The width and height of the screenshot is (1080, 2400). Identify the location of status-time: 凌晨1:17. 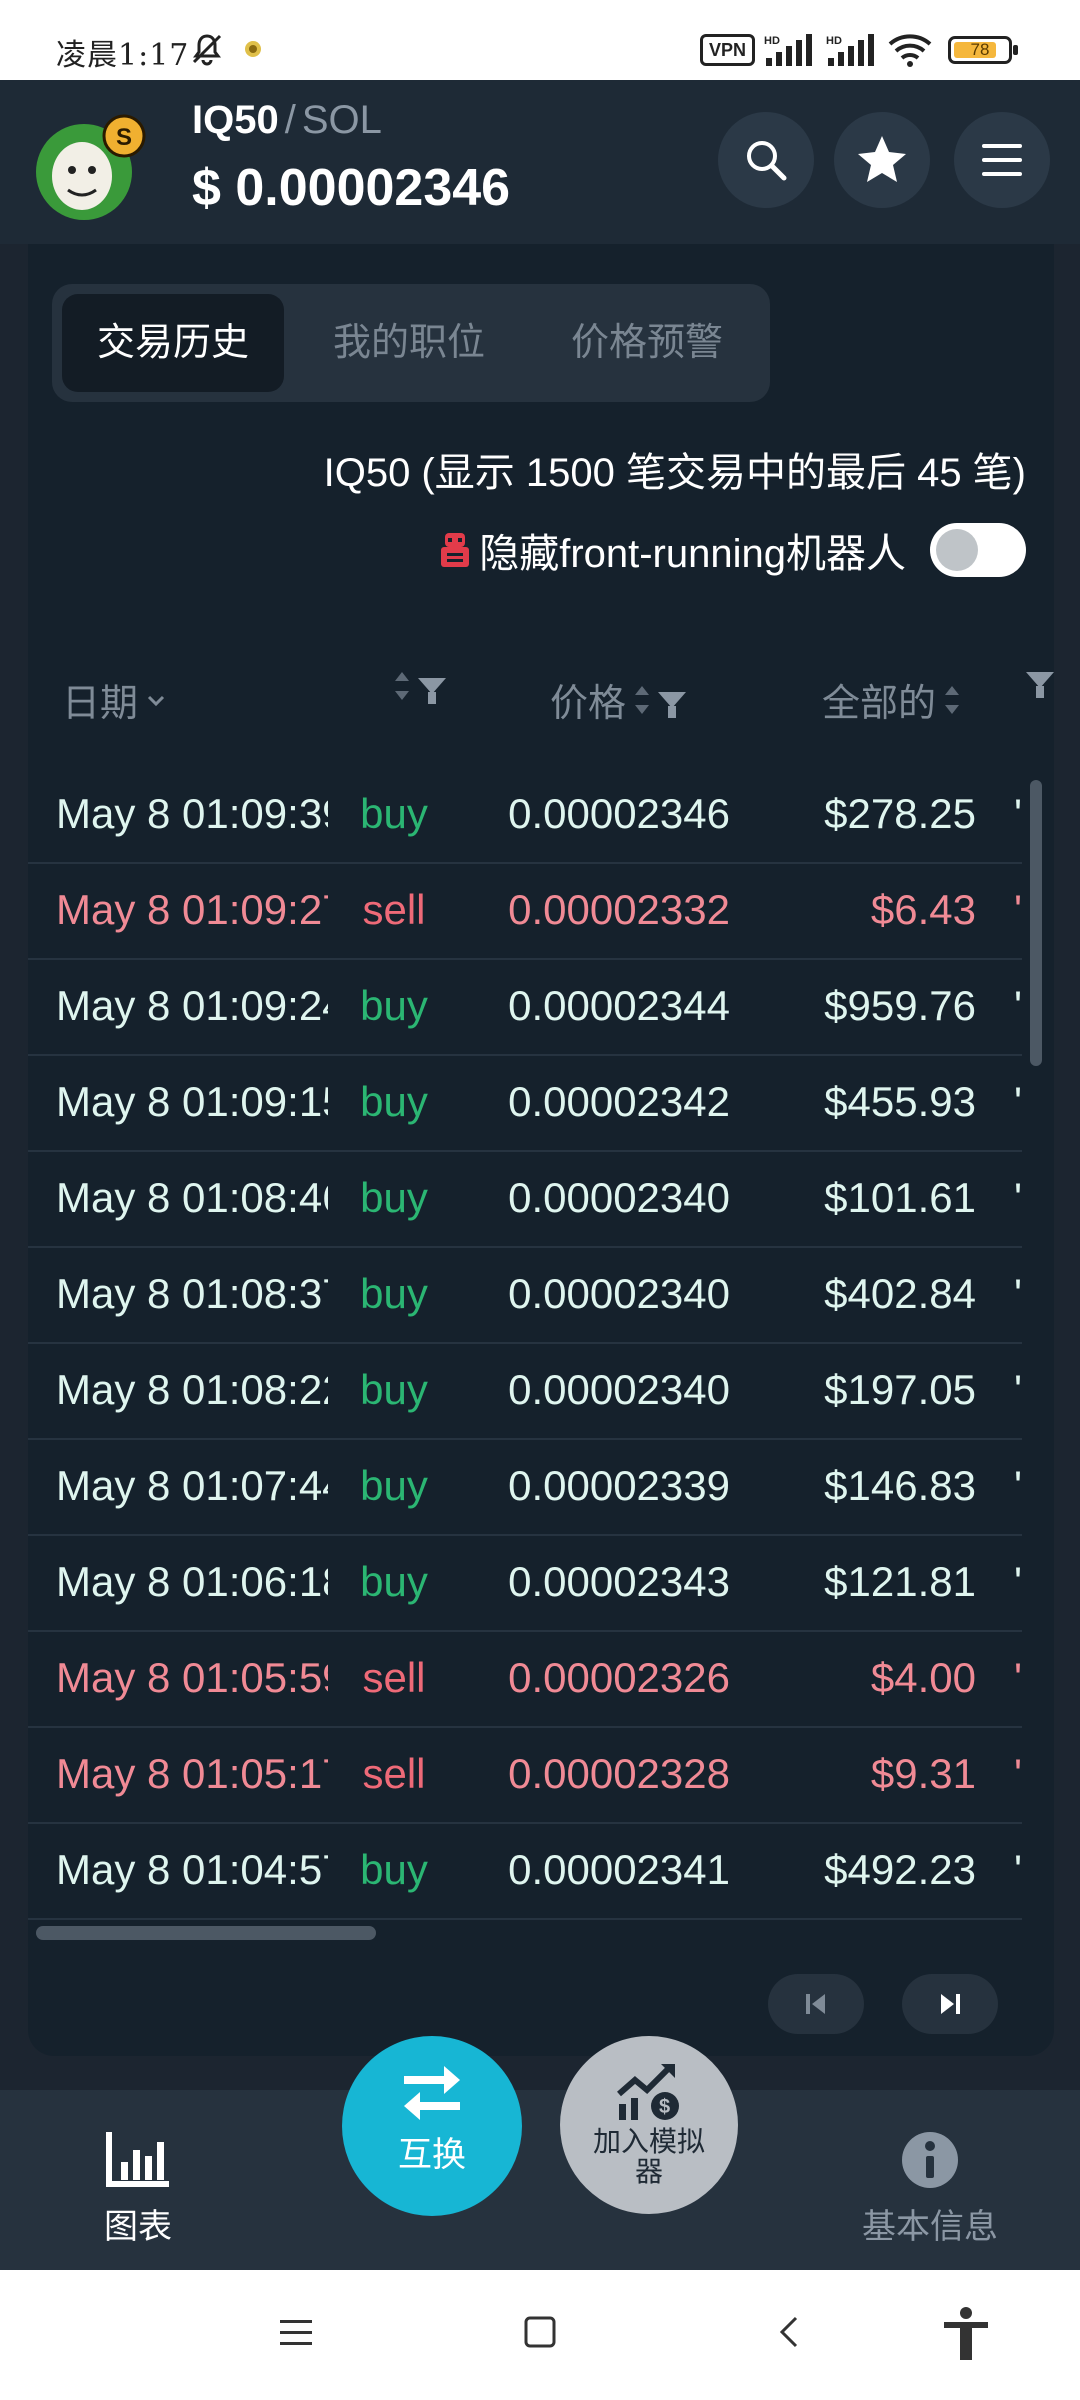
(123, 55).